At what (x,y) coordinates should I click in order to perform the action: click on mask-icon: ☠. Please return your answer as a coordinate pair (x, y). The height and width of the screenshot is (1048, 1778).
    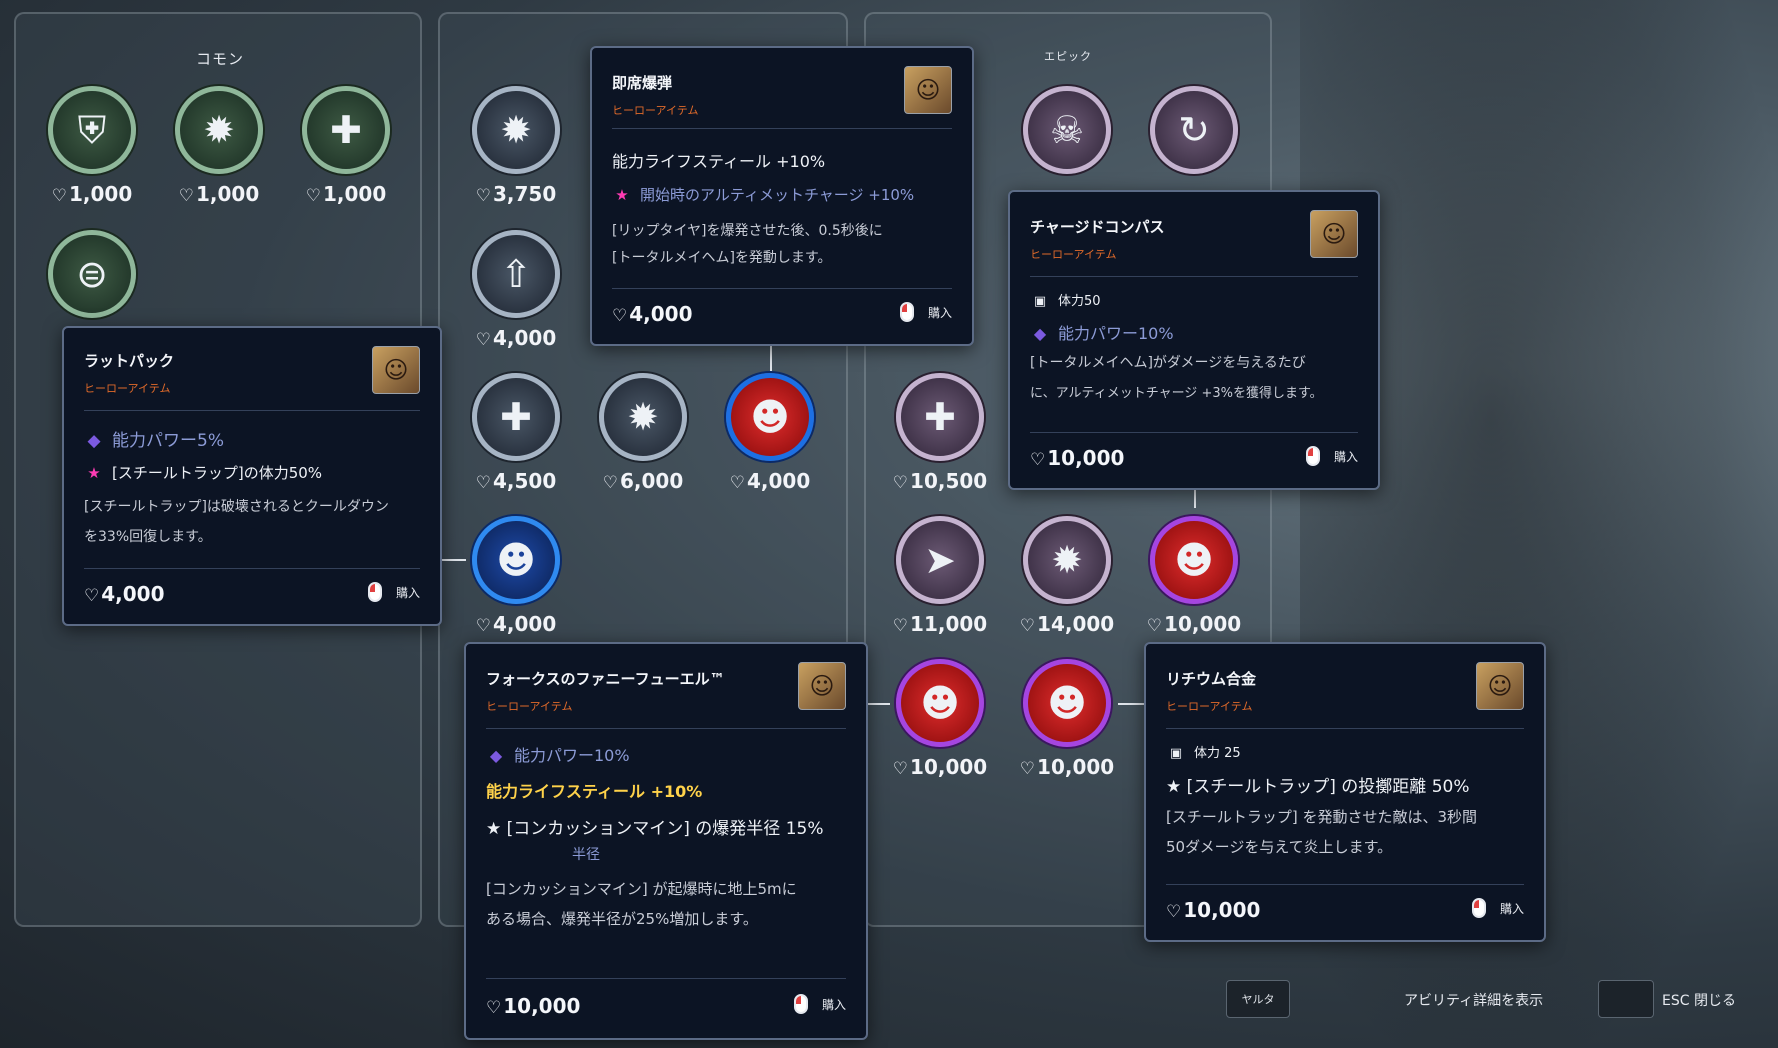
    Looking at the image, I should click on (1067, 130).